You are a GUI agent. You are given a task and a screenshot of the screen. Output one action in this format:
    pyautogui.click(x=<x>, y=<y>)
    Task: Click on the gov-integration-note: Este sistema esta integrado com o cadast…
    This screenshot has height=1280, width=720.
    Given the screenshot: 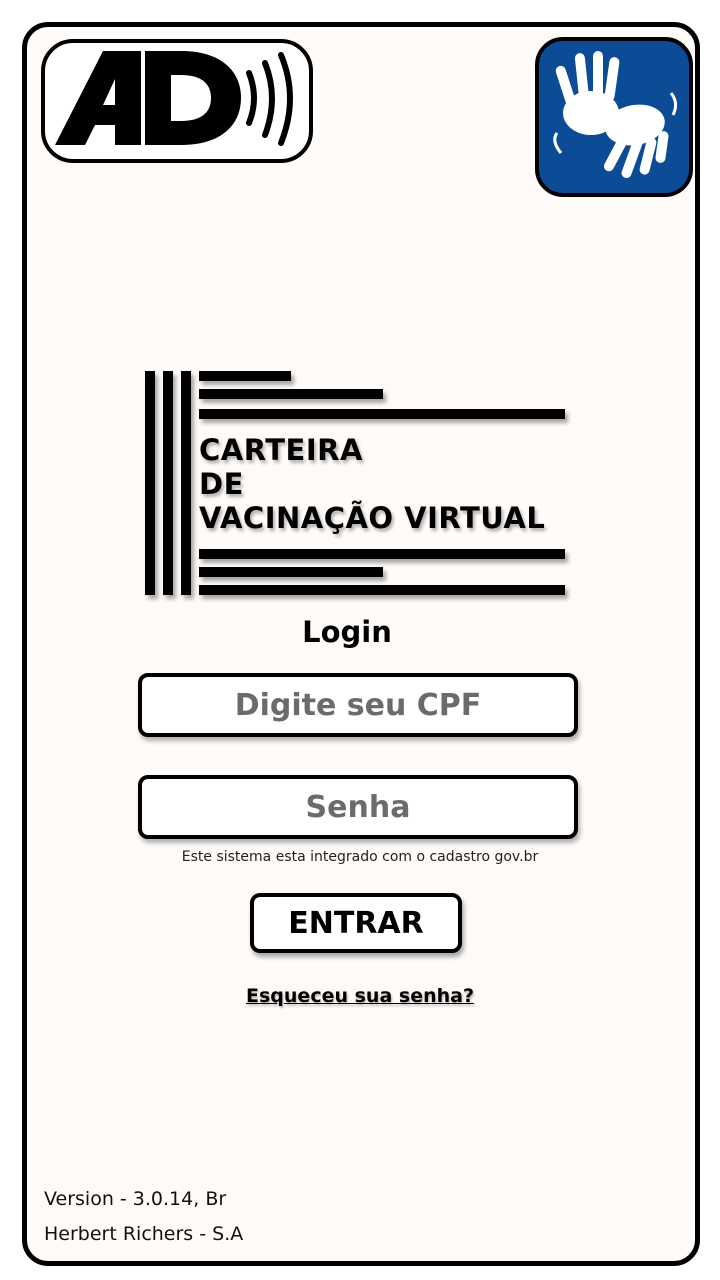 What is the action you would take?
    pyautogui.click(x=360, y=857)
    